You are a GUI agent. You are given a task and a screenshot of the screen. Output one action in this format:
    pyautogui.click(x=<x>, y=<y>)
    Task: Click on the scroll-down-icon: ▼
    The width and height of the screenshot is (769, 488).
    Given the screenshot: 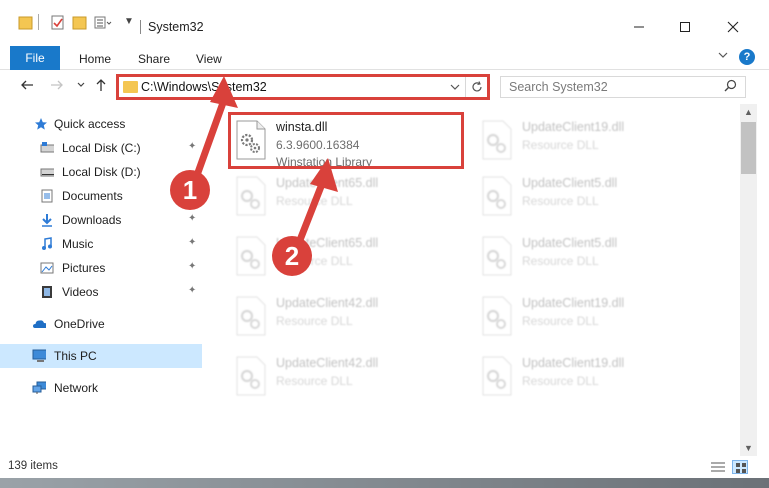 What is the action you would take?
    pyautogui.click(x=748, y=448)
    